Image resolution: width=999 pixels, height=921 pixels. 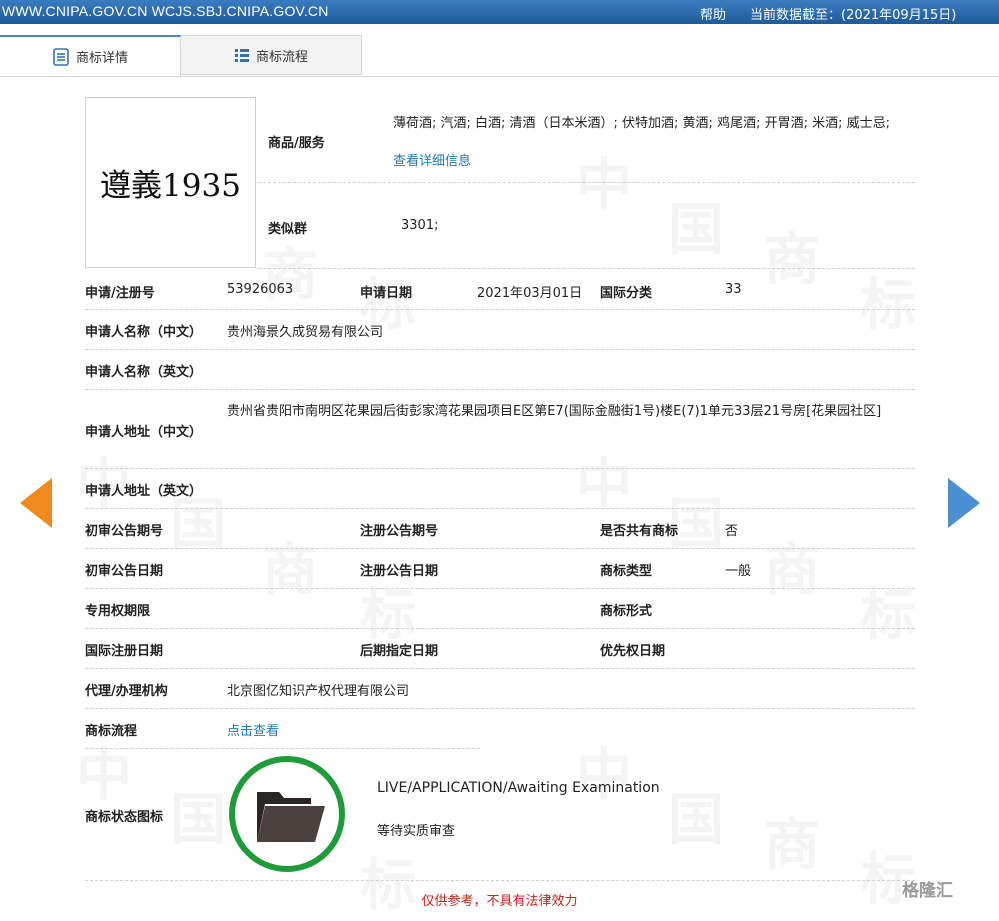 I want to click on document-icon, so click(x=61, y=56).